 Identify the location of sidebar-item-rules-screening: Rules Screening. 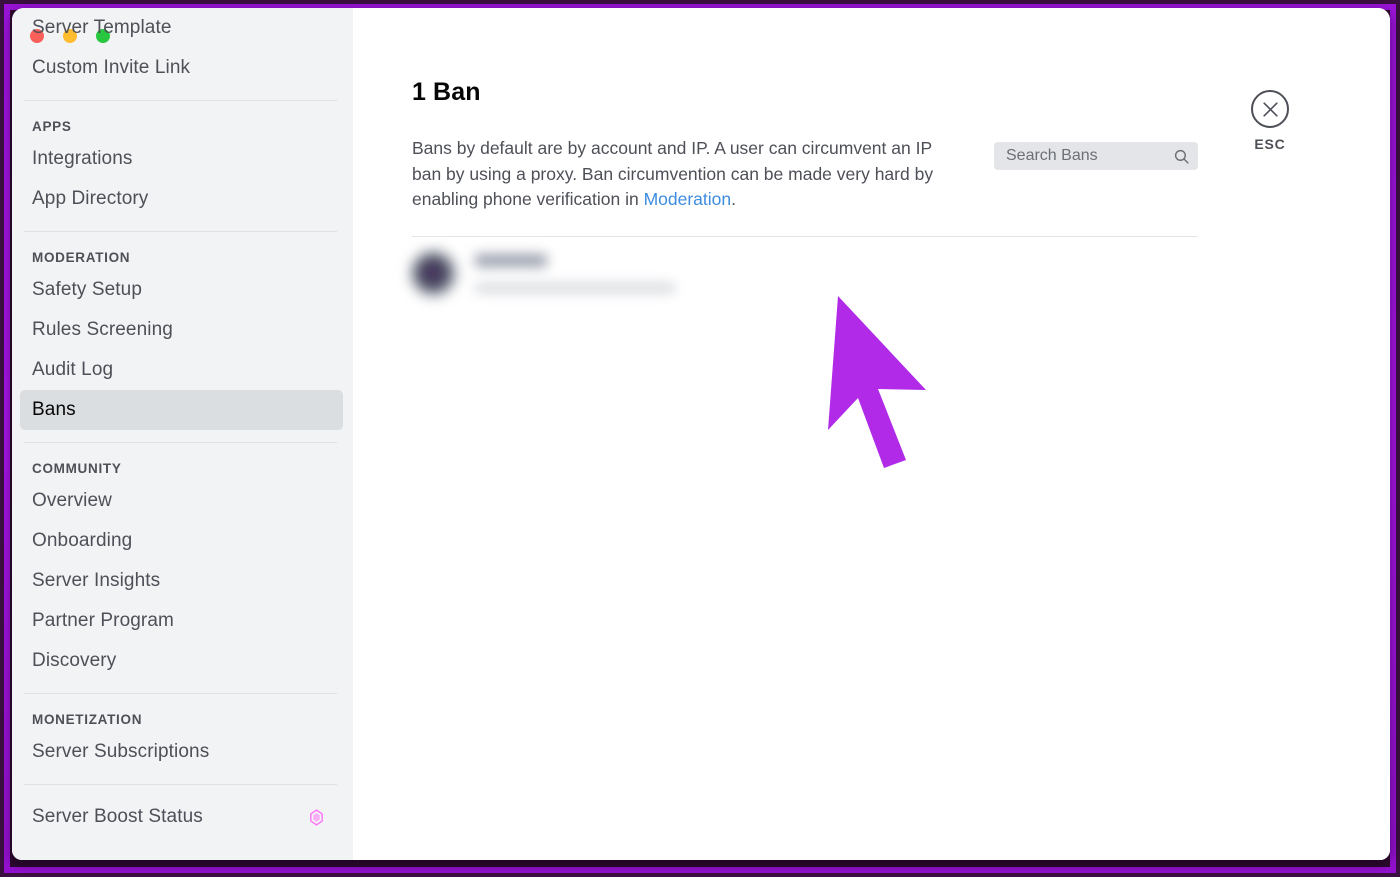
(181, 330).